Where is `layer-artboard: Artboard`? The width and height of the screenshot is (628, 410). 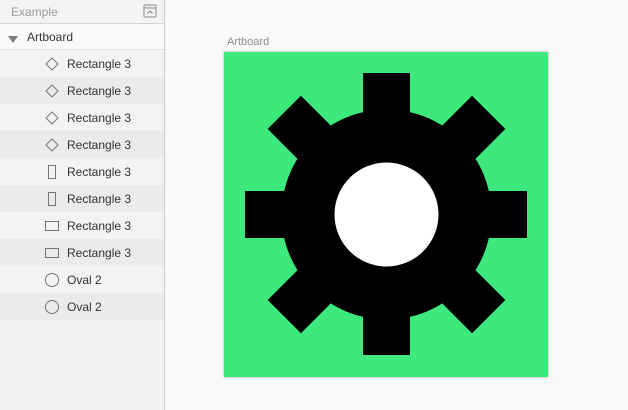 layer-artboard: Artboard is located at coordinates (82, 37).